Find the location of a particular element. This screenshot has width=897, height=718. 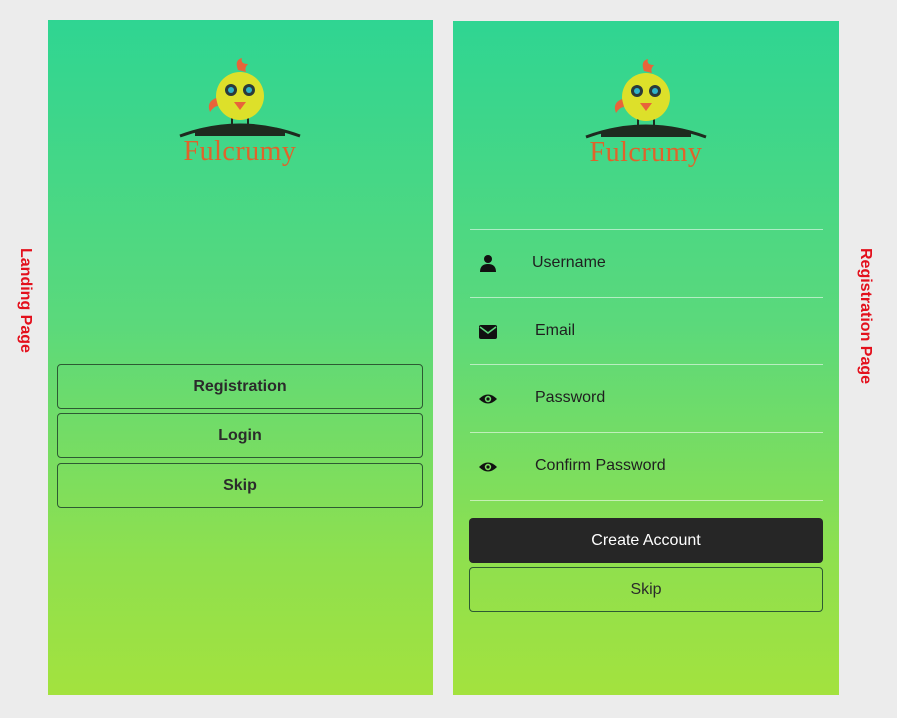

username-input is located at coordinates (672, 263).